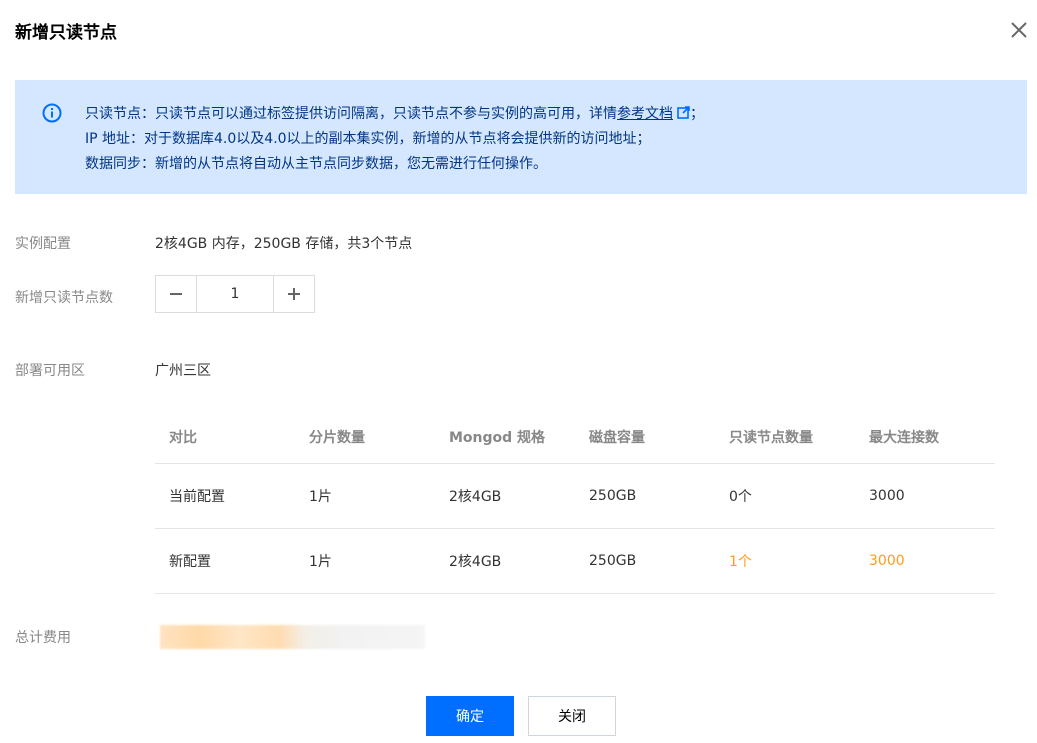 The height and width of the screenshot is (743, 1037). Describe the element at coordinates (316, 164) in the screenshot. I see `notice-line-sync: 数据同步：新增的从节点将自动从主节点同步数据，您无需进行任何操作。` at that location.